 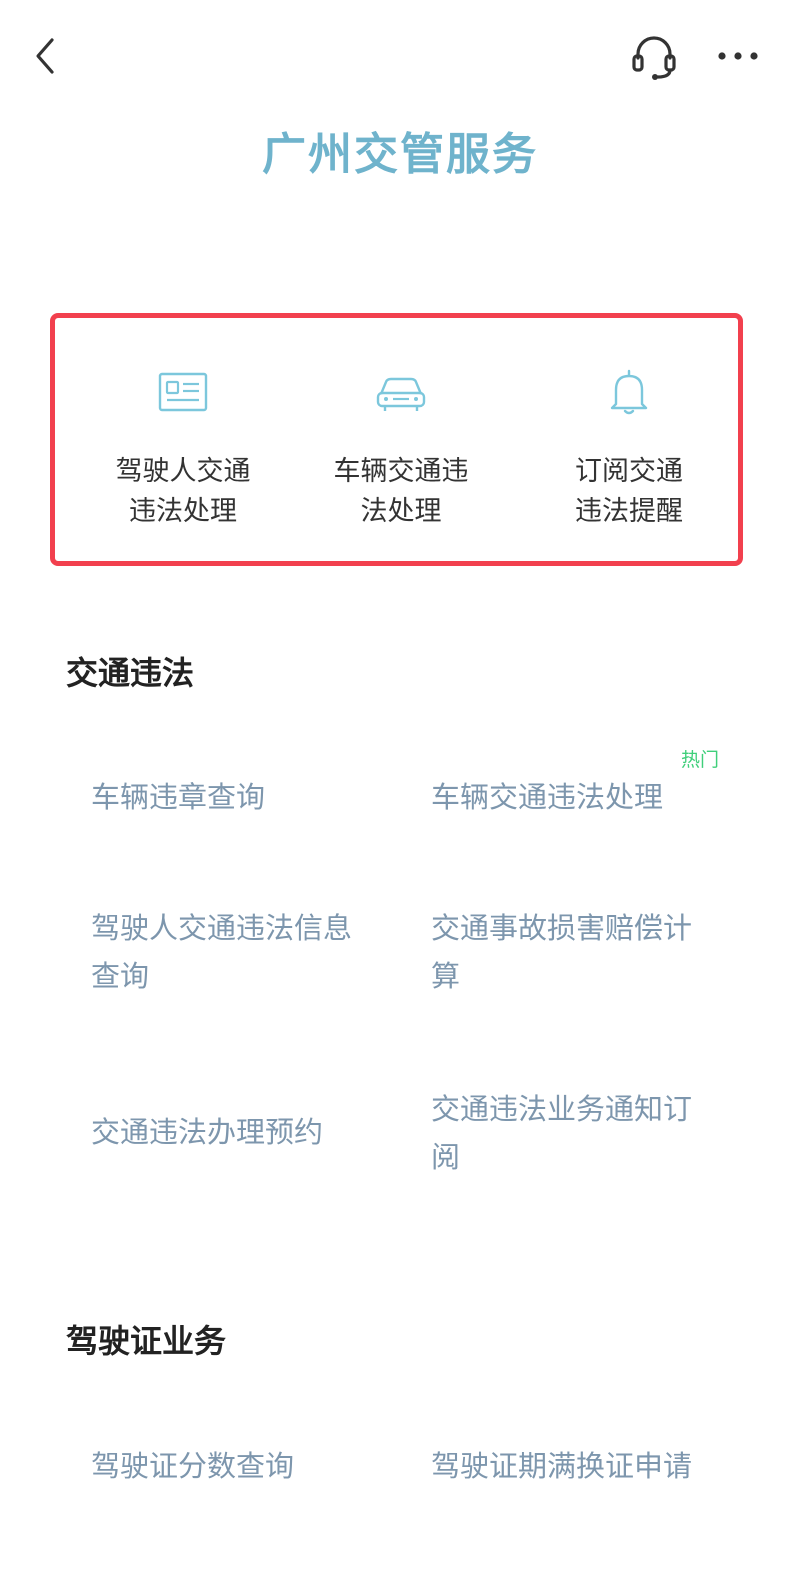 I want to click on quick-action-label: 驾驶人交通 违法处理, so click(x=183, y=491).